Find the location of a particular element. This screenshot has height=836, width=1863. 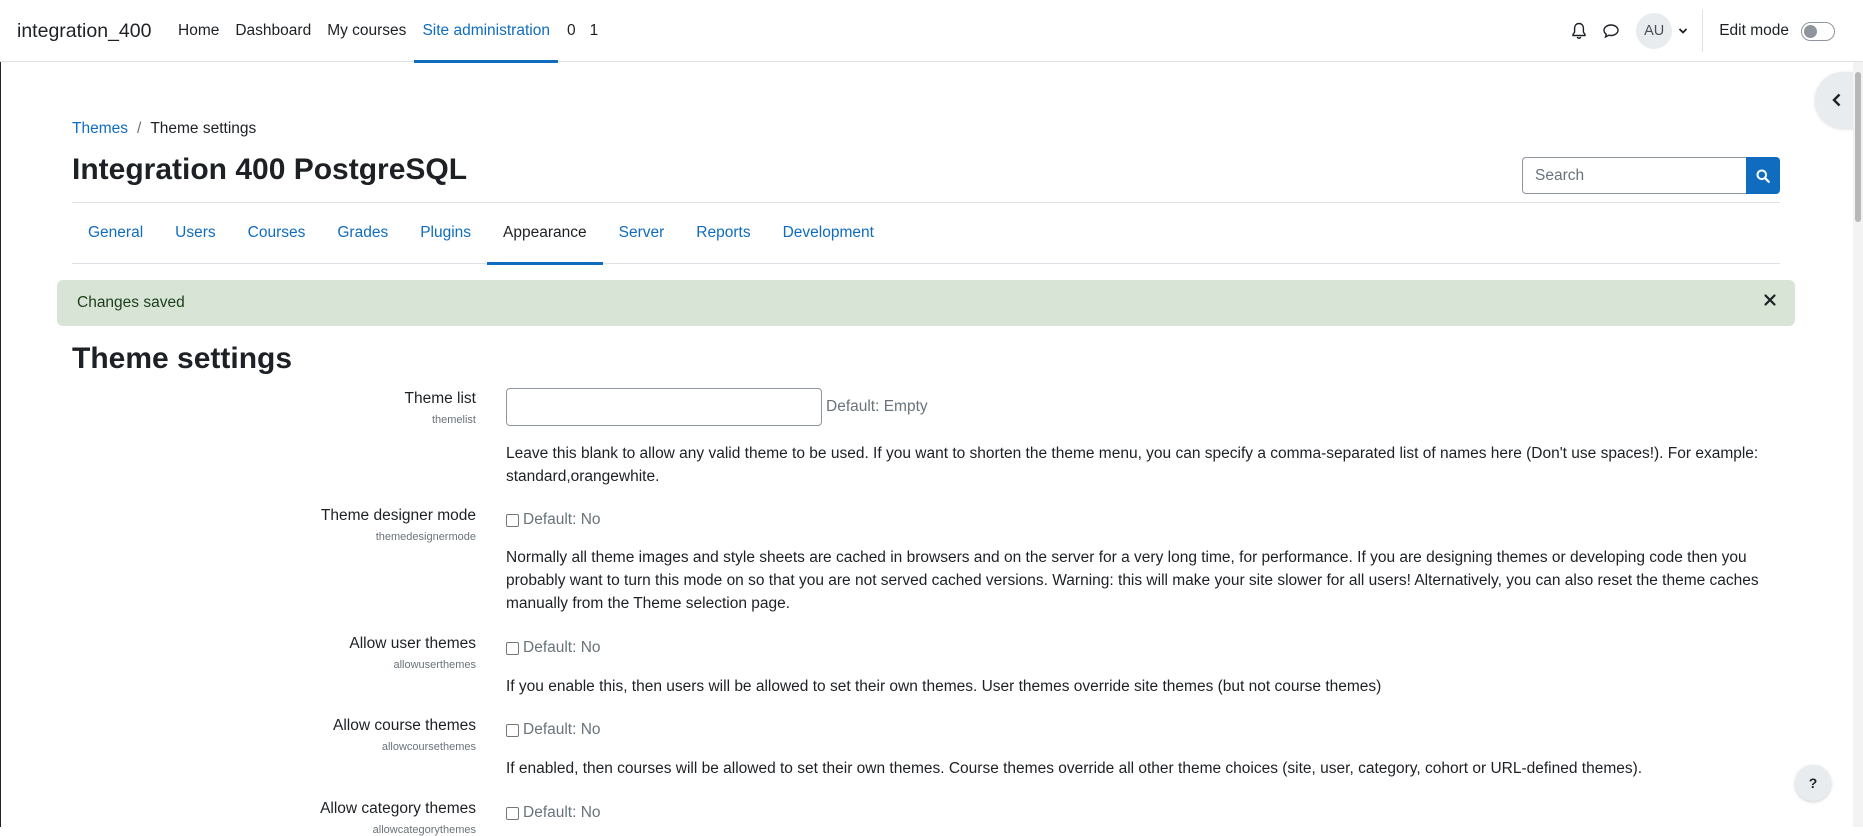

help-button: ? is located at coordinates (1813, 783).